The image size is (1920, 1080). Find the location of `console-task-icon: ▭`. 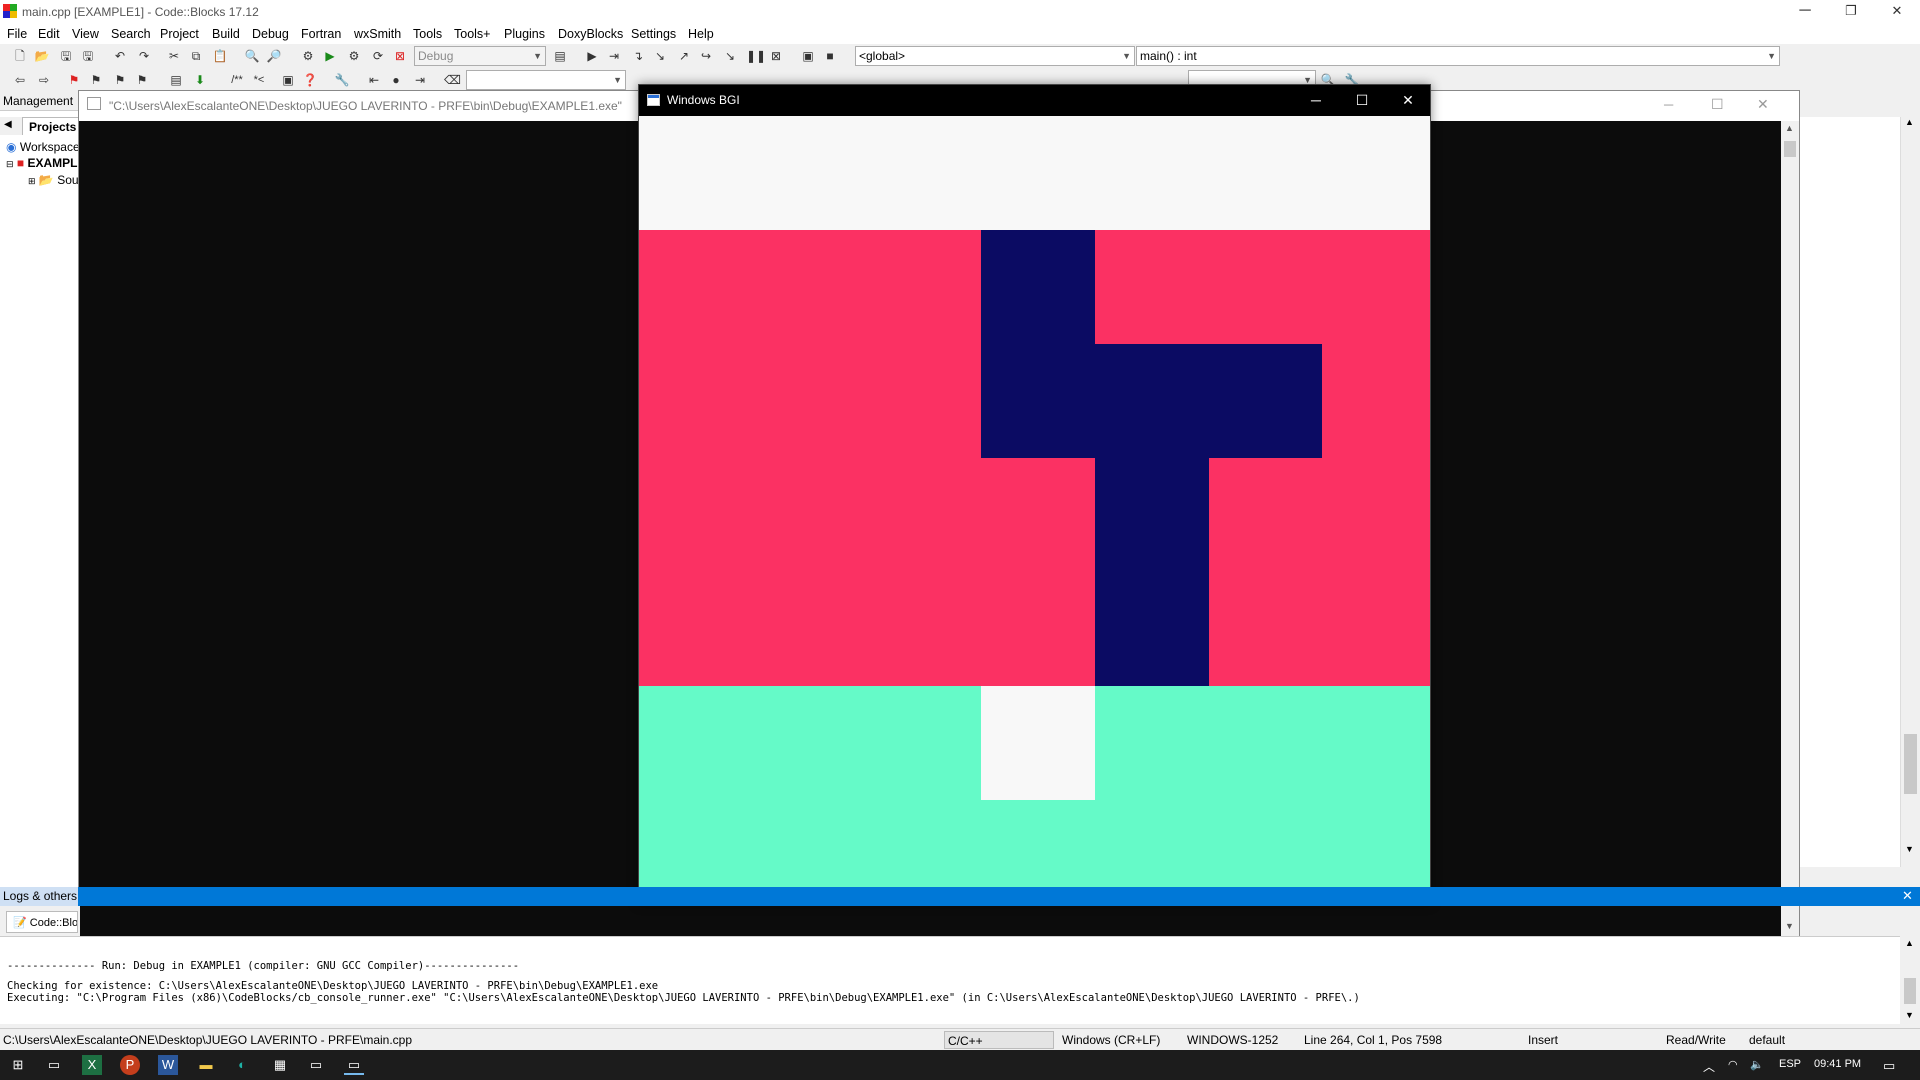

console-task-icon: ▭ is located at coordinates (316, 1065).